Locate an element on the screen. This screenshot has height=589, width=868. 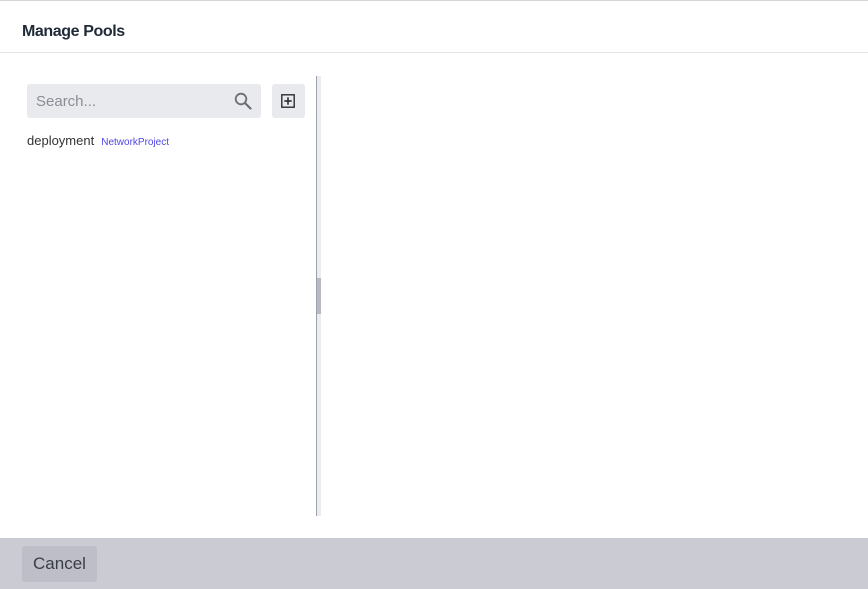
pool-list-item: deployment NetworkProject is located at coordinates (98, 143).